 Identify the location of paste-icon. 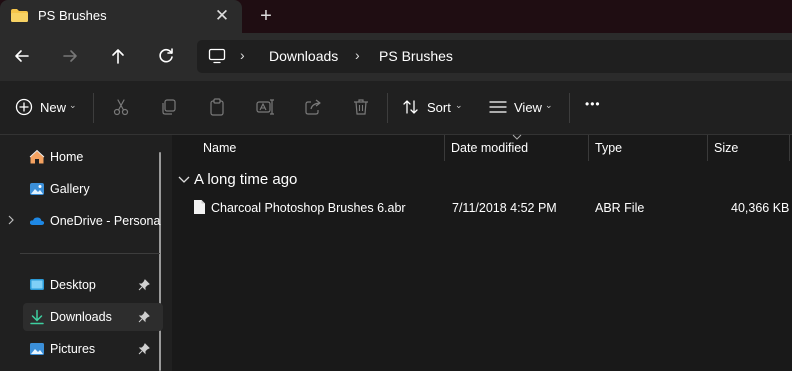
(217, 107).